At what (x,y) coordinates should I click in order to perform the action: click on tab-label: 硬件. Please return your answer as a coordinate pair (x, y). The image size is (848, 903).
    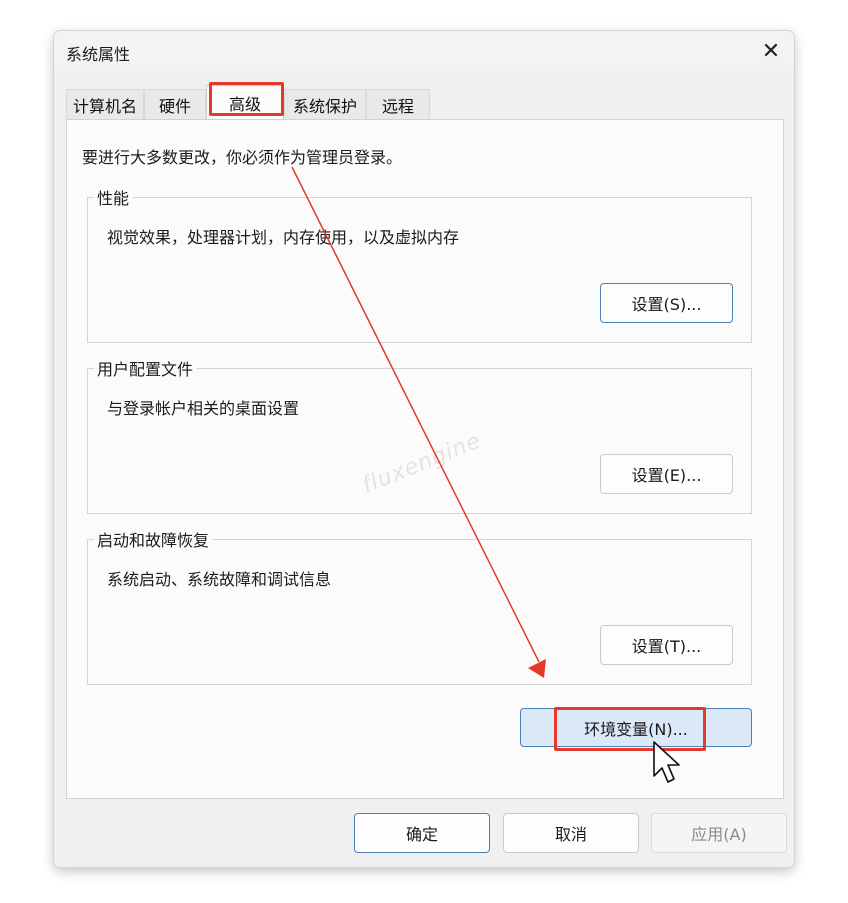
    Looking at the image, I should click on (174, 106).